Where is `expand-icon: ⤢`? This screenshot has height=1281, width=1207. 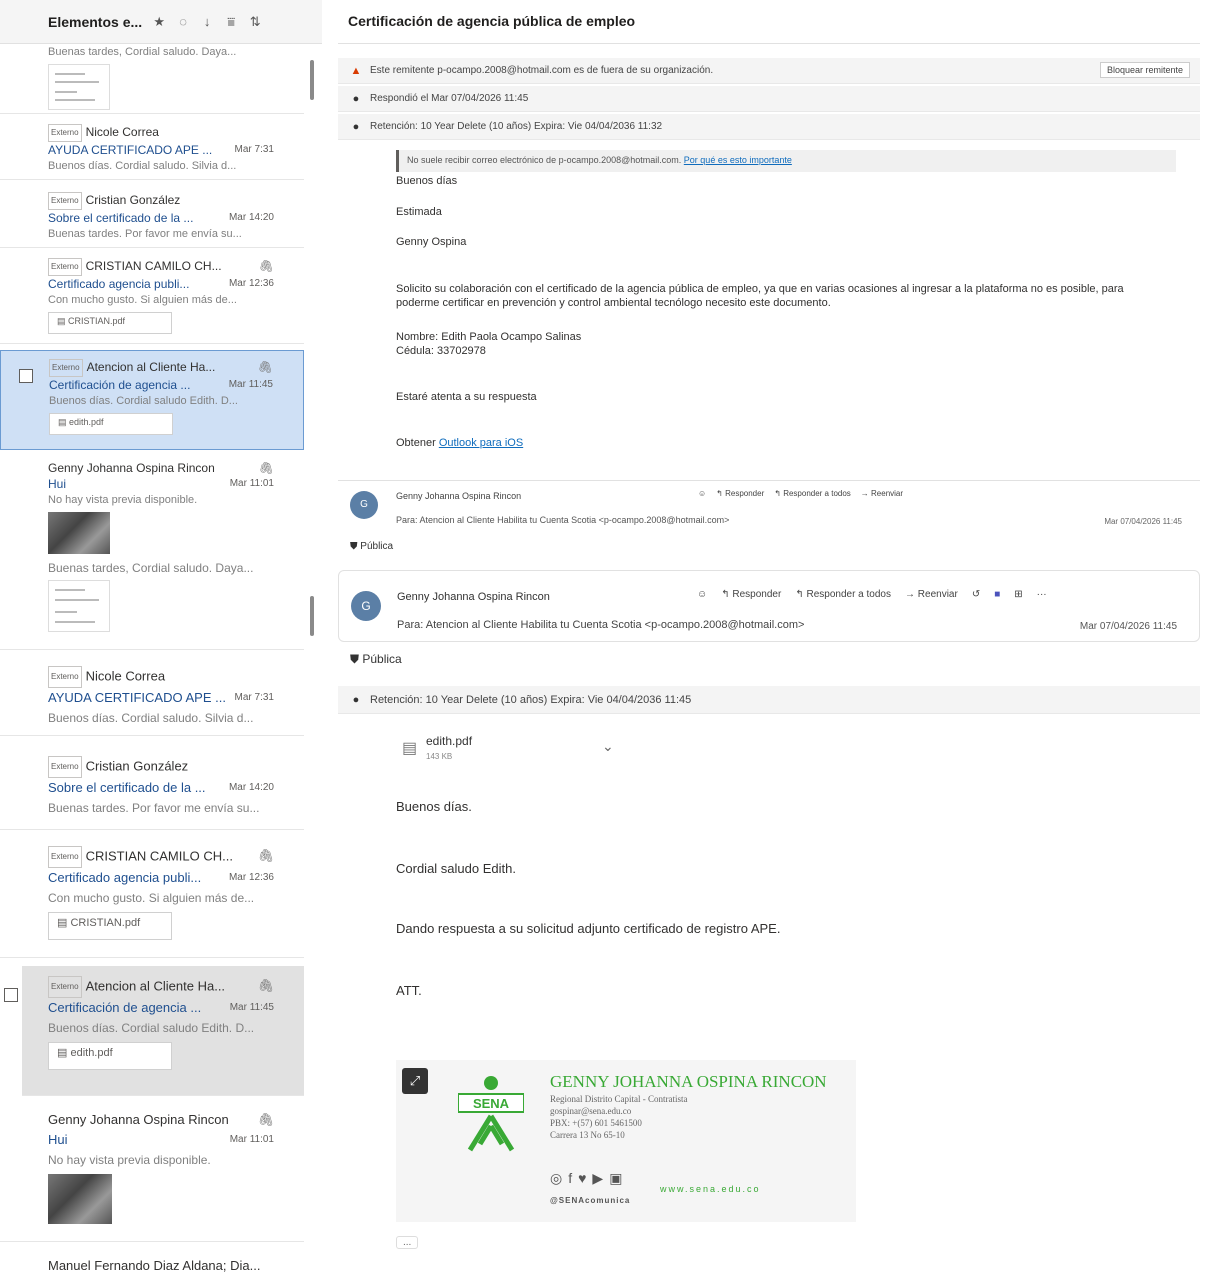
expand-icon: ⤢ is located at coordinates (415, 1081).